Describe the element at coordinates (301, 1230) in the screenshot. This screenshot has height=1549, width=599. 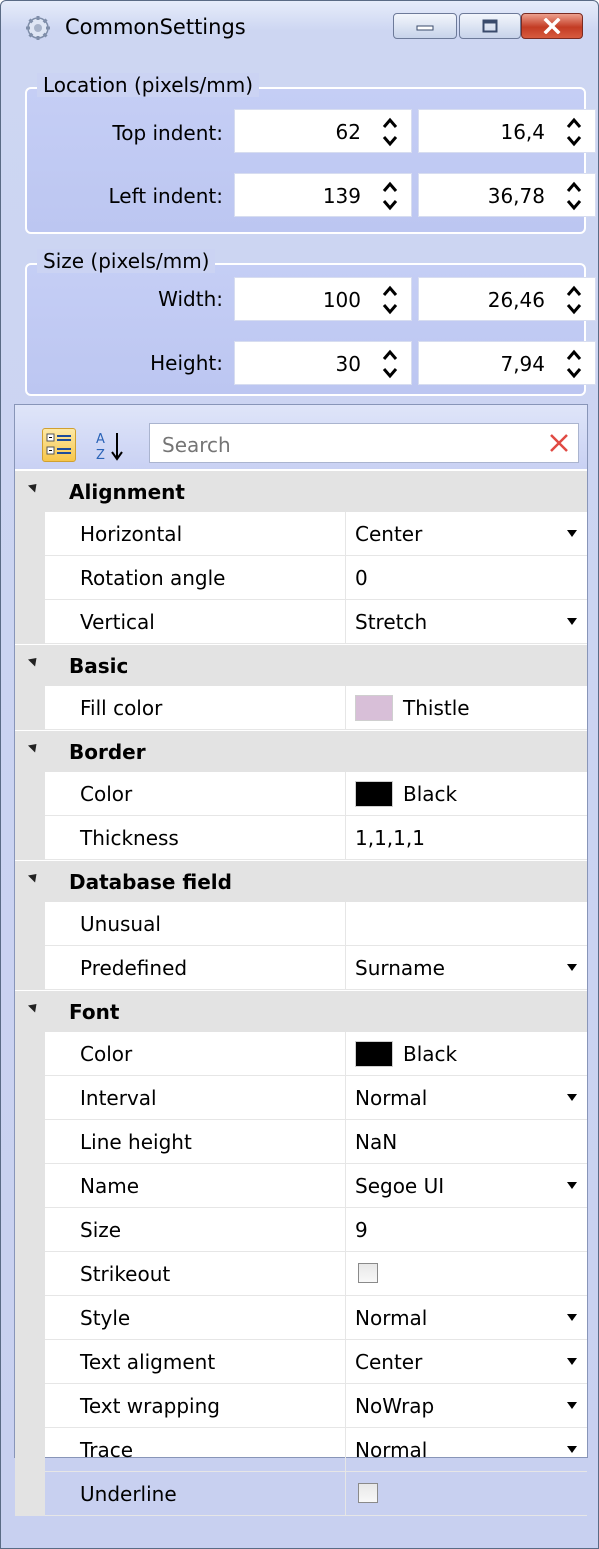
I see `property-row: Size 9` at that location.